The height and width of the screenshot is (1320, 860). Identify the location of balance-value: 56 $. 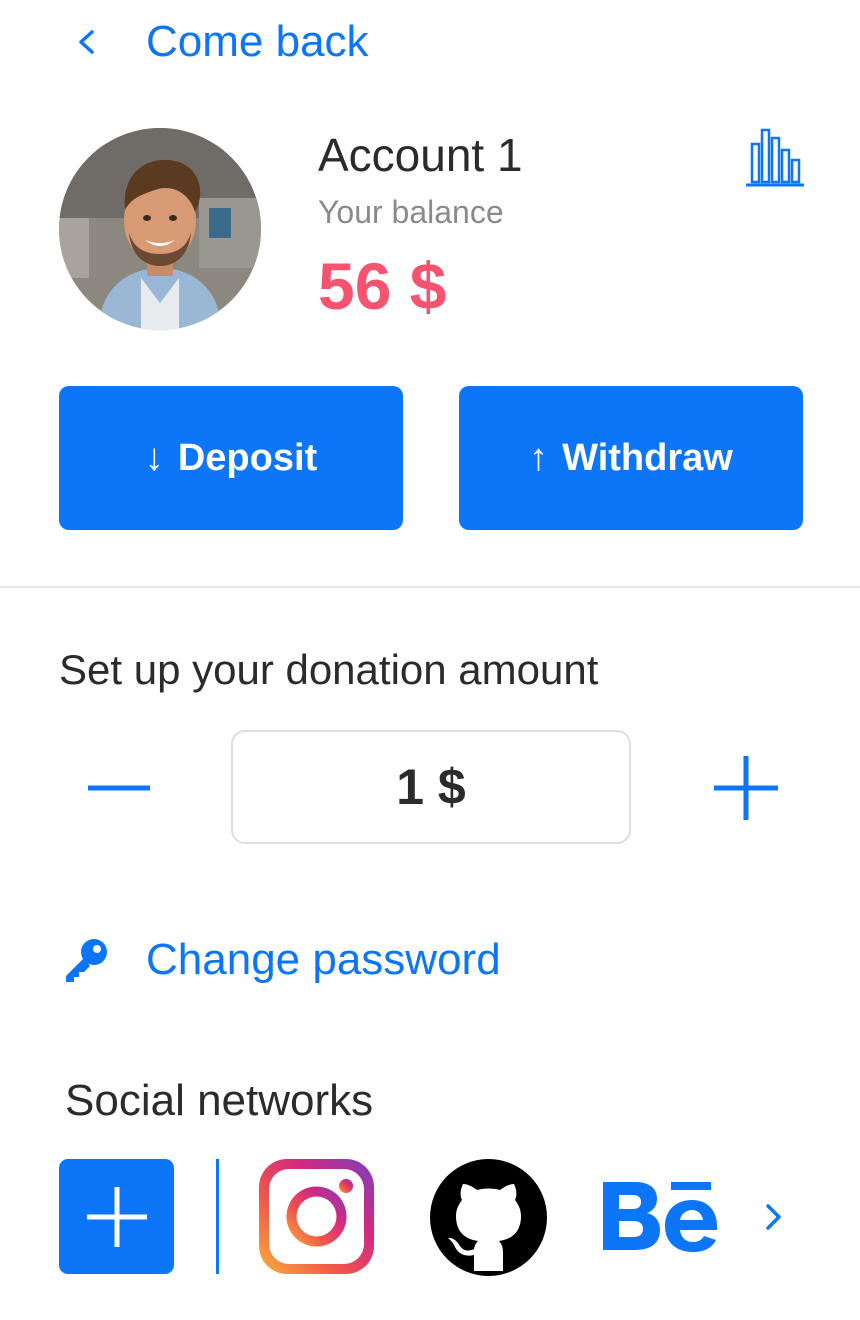
(382, 286).